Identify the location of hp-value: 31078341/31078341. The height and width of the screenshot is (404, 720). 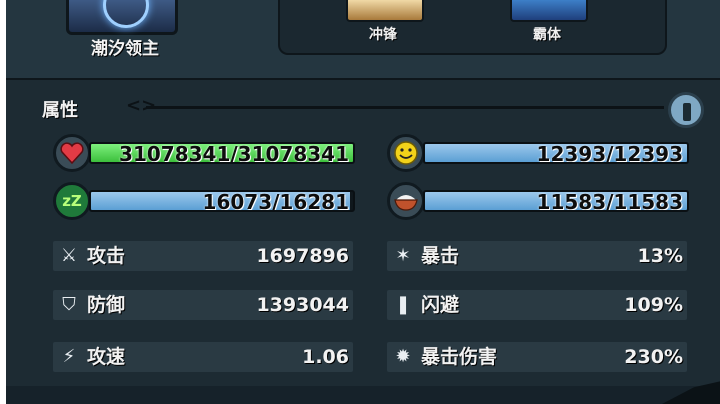
(234, 153).